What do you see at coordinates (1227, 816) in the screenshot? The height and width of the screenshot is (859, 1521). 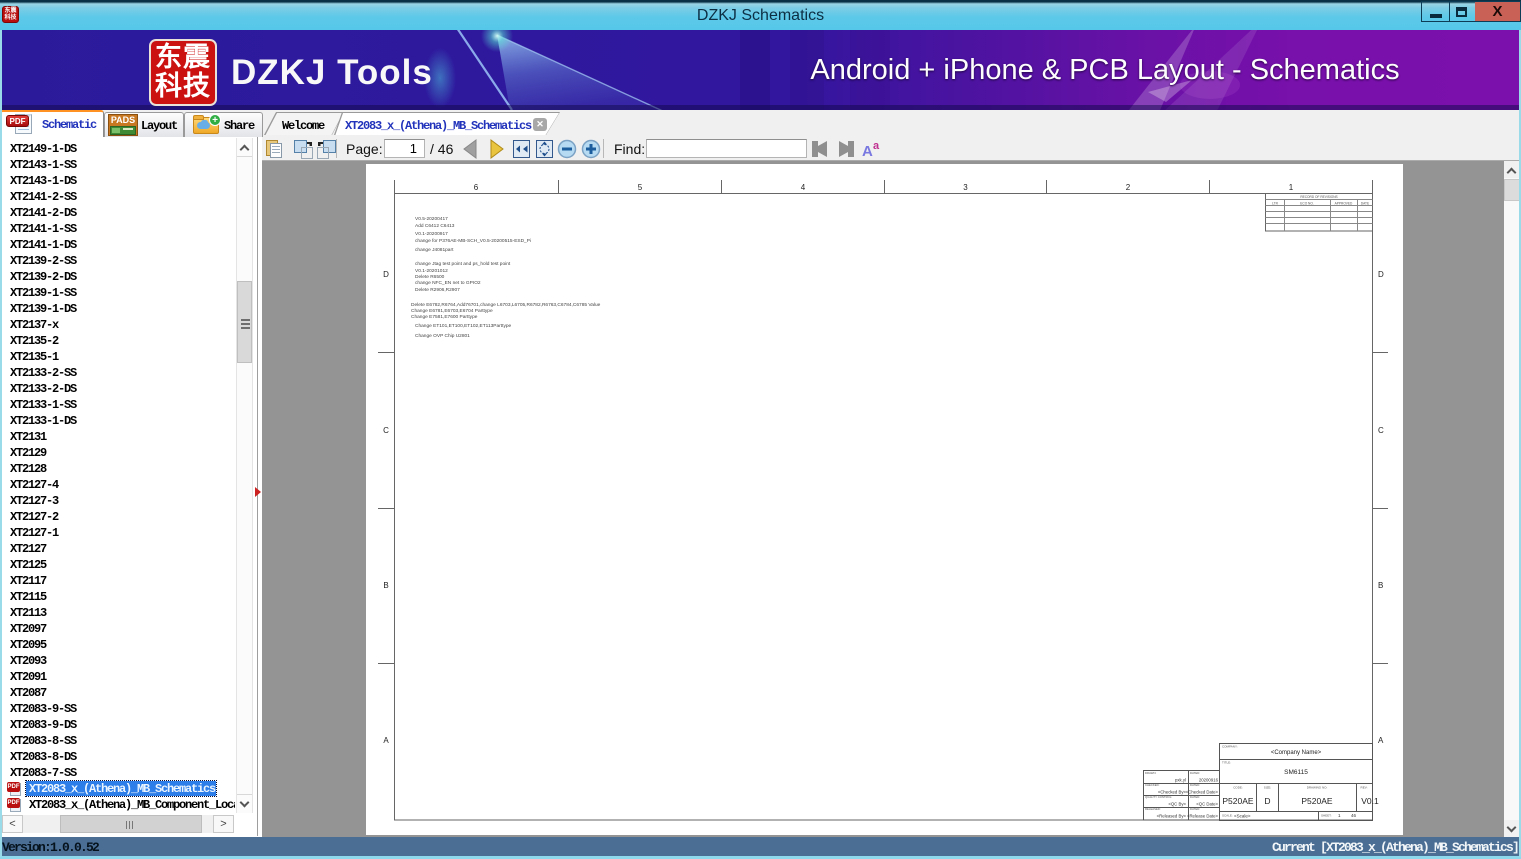 I see `svg-text: SCALE:` at bounding box center [1227, 816].